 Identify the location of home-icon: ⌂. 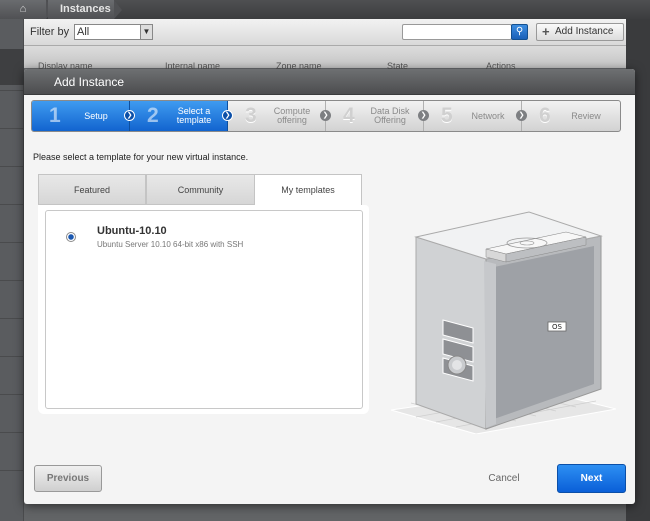
(23, 9).